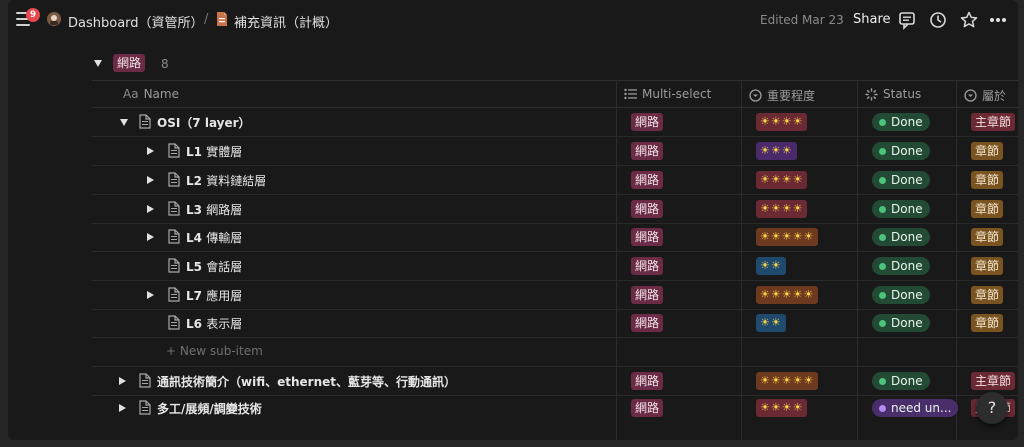  I want to click on table-row: L1 實體層 網路 ☀☀☀ Done 章節, so click(555, 151).